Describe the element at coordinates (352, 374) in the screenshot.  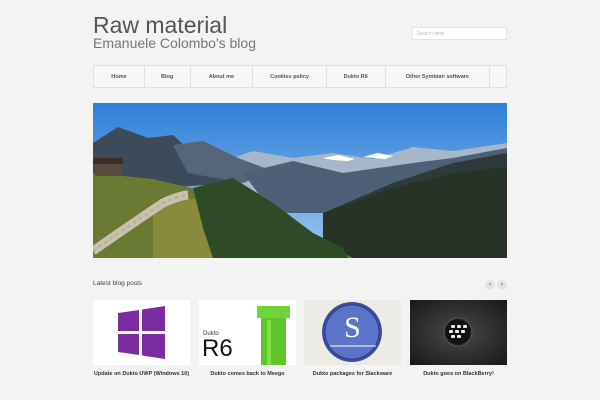
I see `post-title: Dukto packages for Slackware` at that location.